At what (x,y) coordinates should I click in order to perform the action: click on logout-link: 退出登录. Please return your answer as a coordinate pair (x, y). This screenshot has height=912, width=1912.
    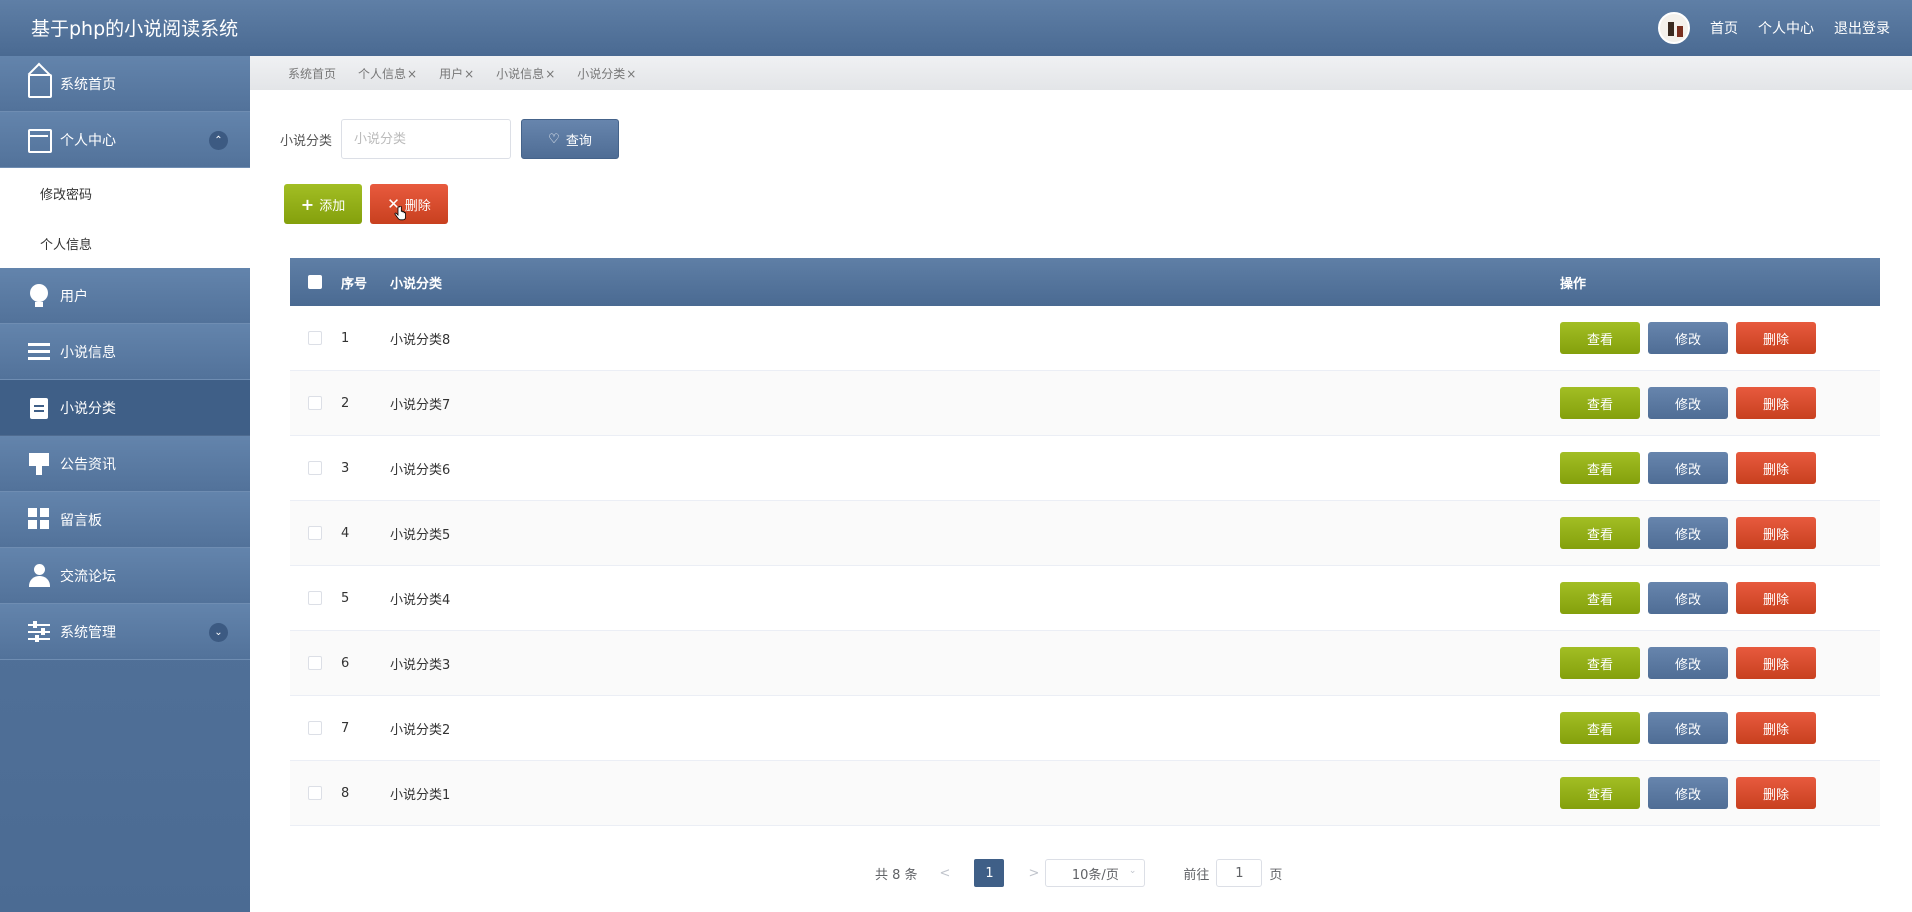
    Looking at the image, I should click on (1862, 28).